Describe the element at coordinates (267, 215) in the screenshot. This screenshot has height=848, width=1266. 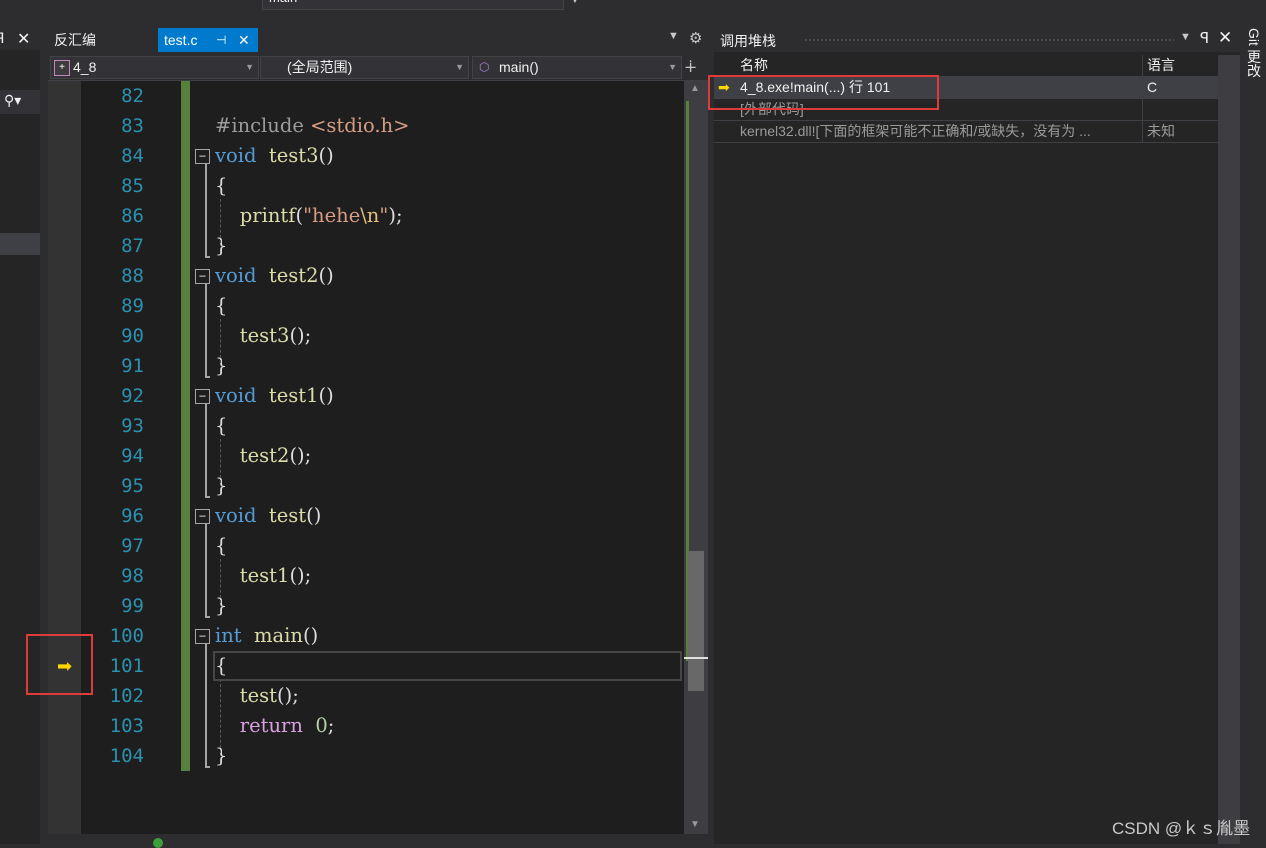
I see `code-token: printf` at that location.